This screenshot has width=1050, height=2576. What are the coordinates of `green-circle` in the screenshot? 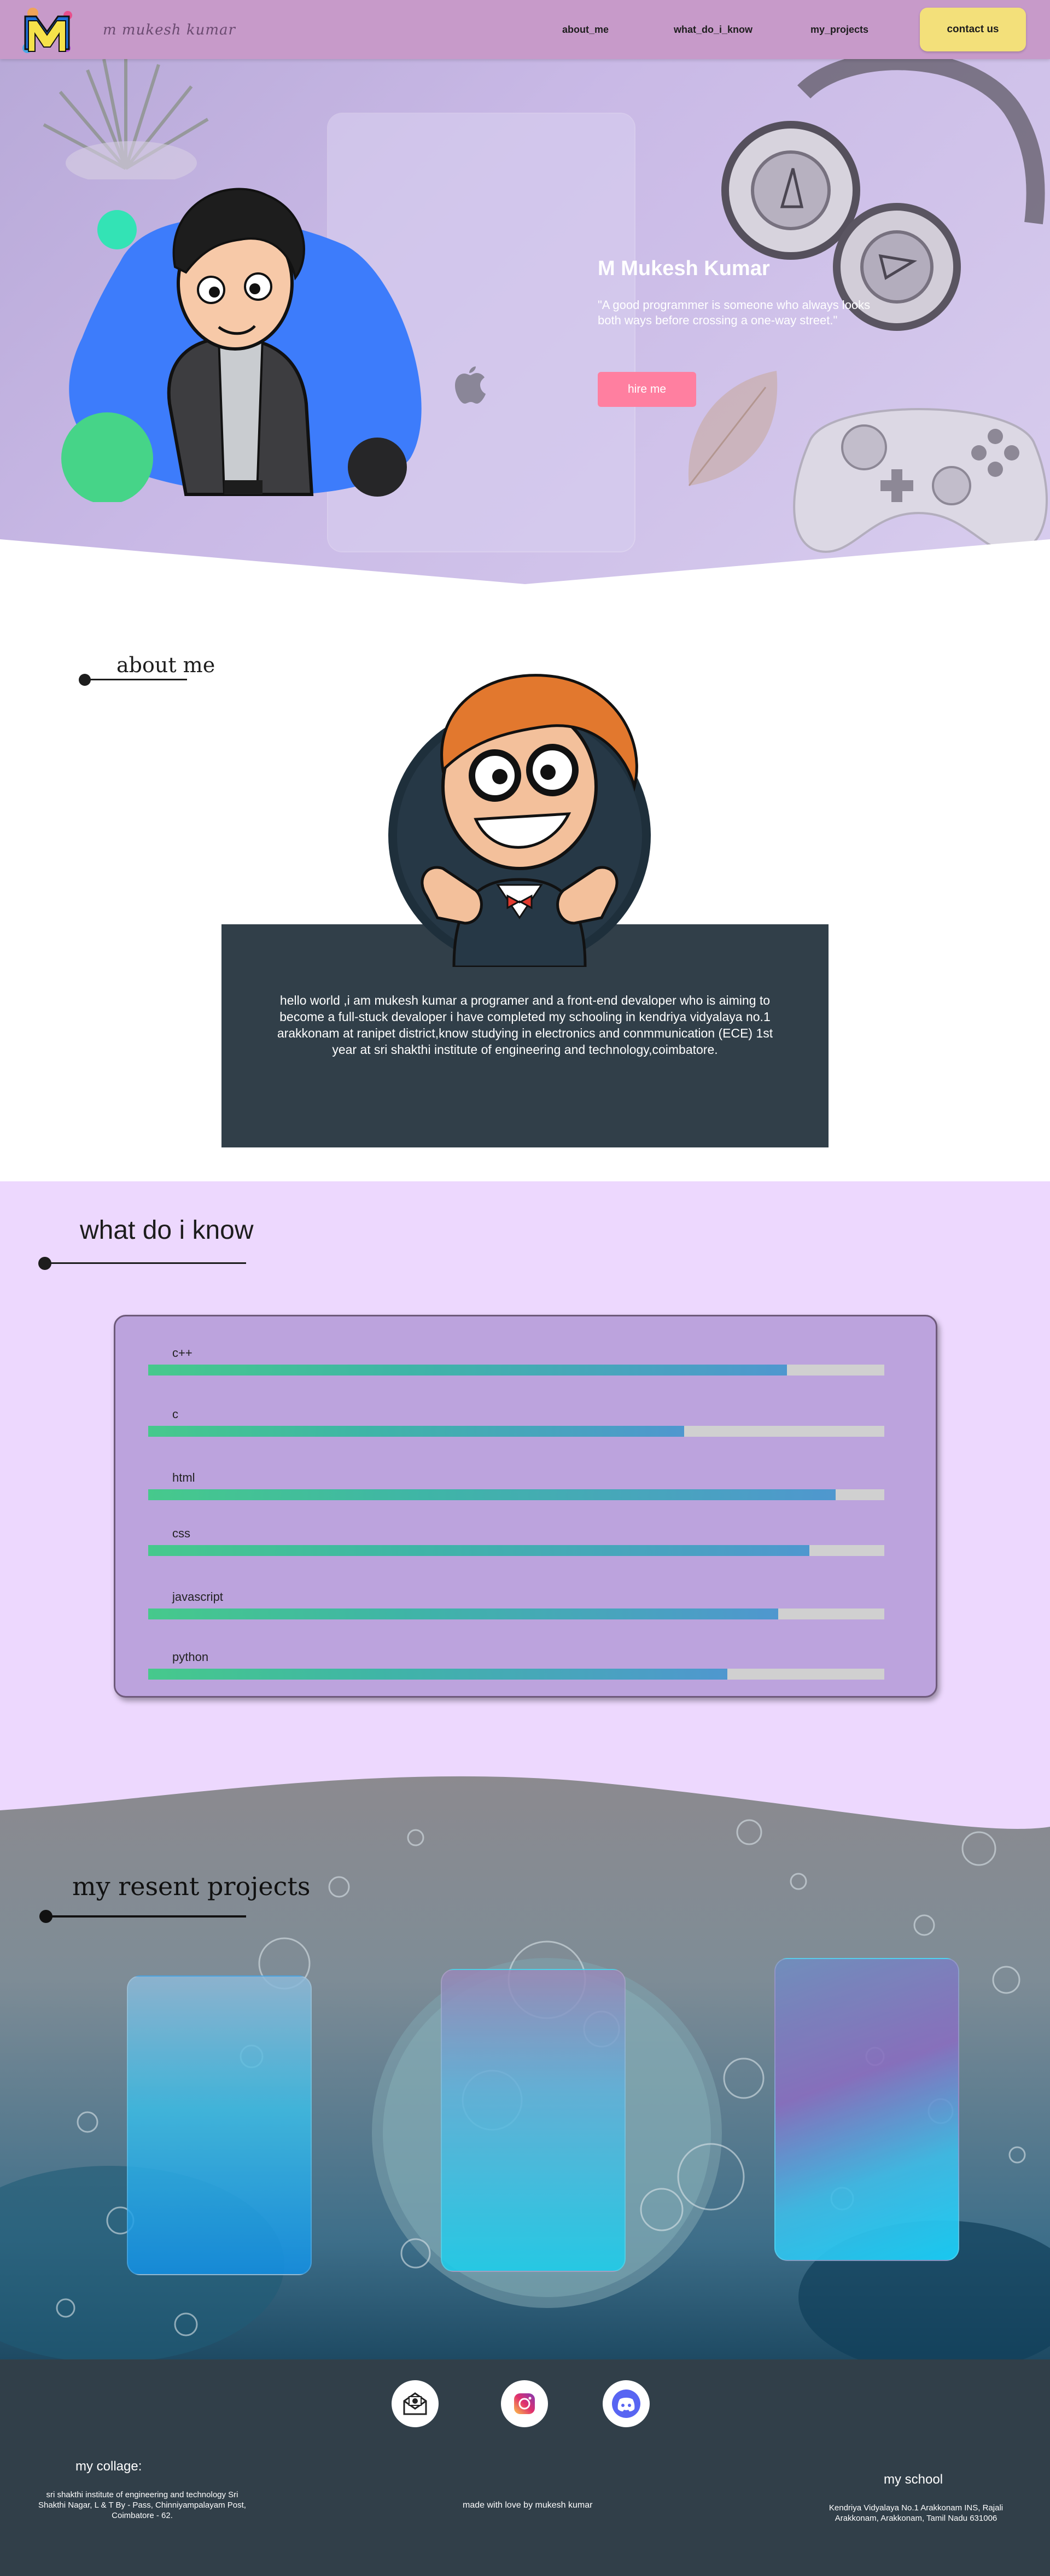 It's located at (107, 457).